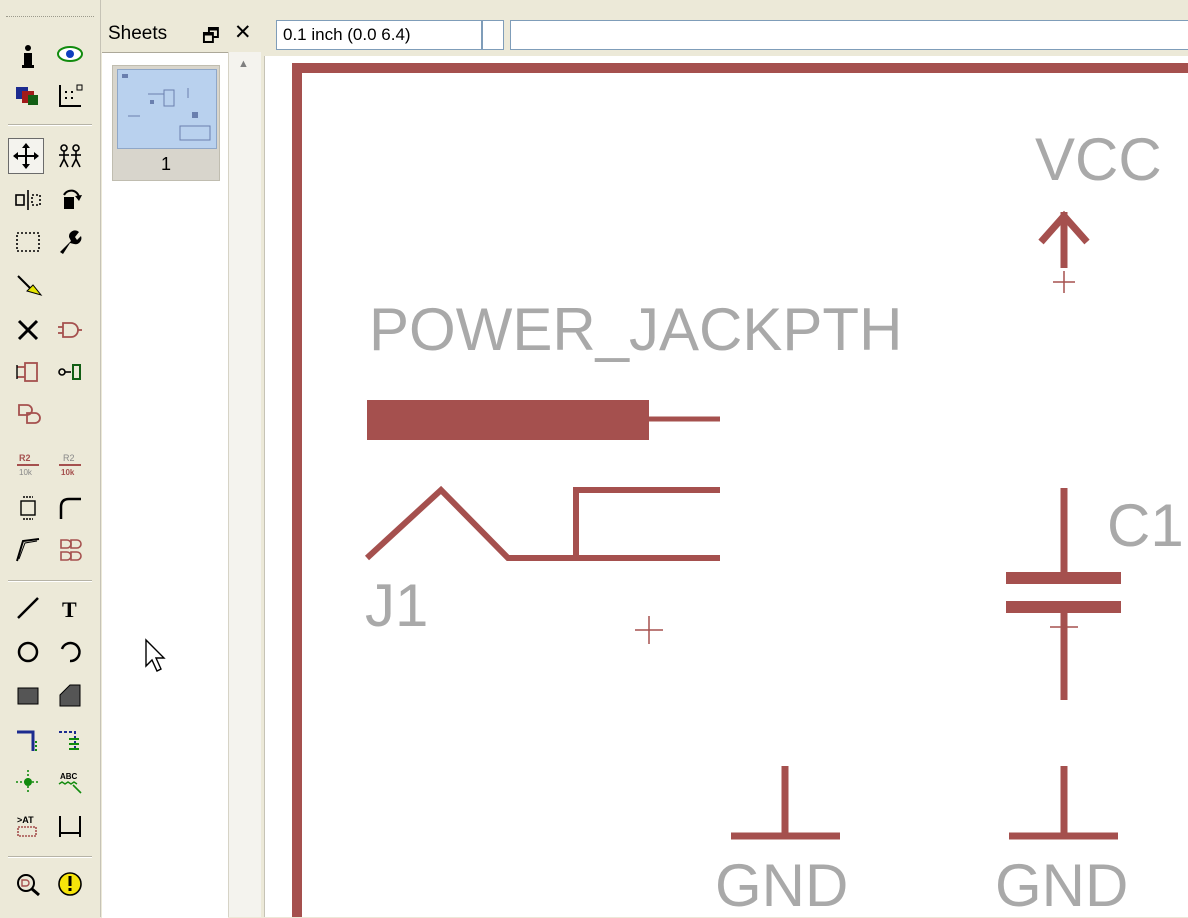 The image size is (1188, 918). What do you see at coordinates (28, 508) in the screenshot?
I see `smash-icon` at bounding box center [28, 508].